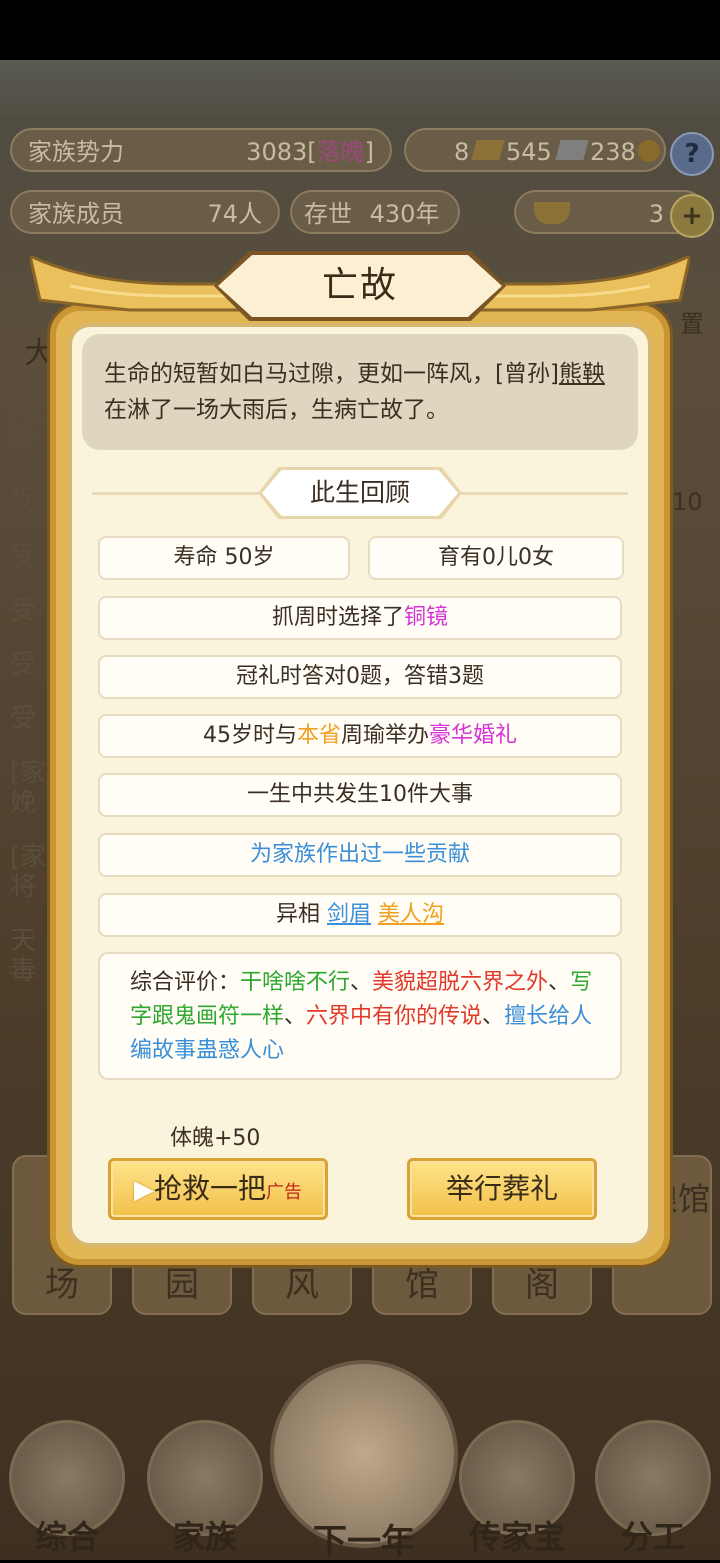 The width and height of the screenshot is (720, 1563). What do you see at coordinates (76, 152) in the screenshot?
I see `family-power-label: 家族势力` at bounding box center [76, 152].